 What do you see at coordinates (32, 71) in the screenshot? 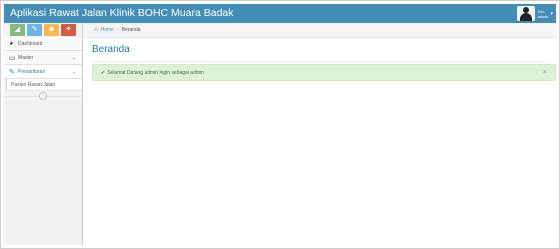
I see `sidebar-item-label: Pendaftaran` at bounding box center [32, 71].